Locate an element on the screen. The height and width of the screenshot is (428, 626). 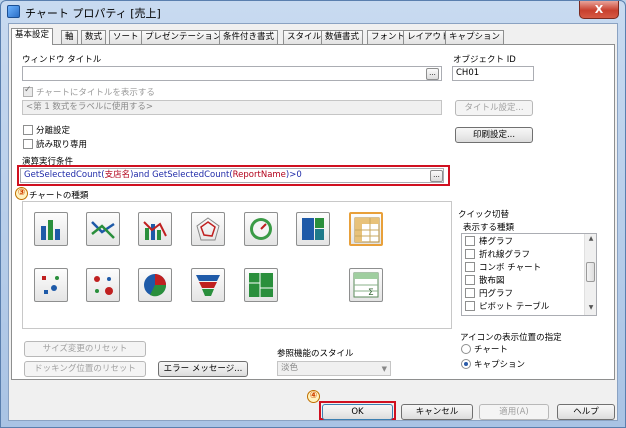
scroll-up-icon: ▲ is located at coordinates (591, 240).